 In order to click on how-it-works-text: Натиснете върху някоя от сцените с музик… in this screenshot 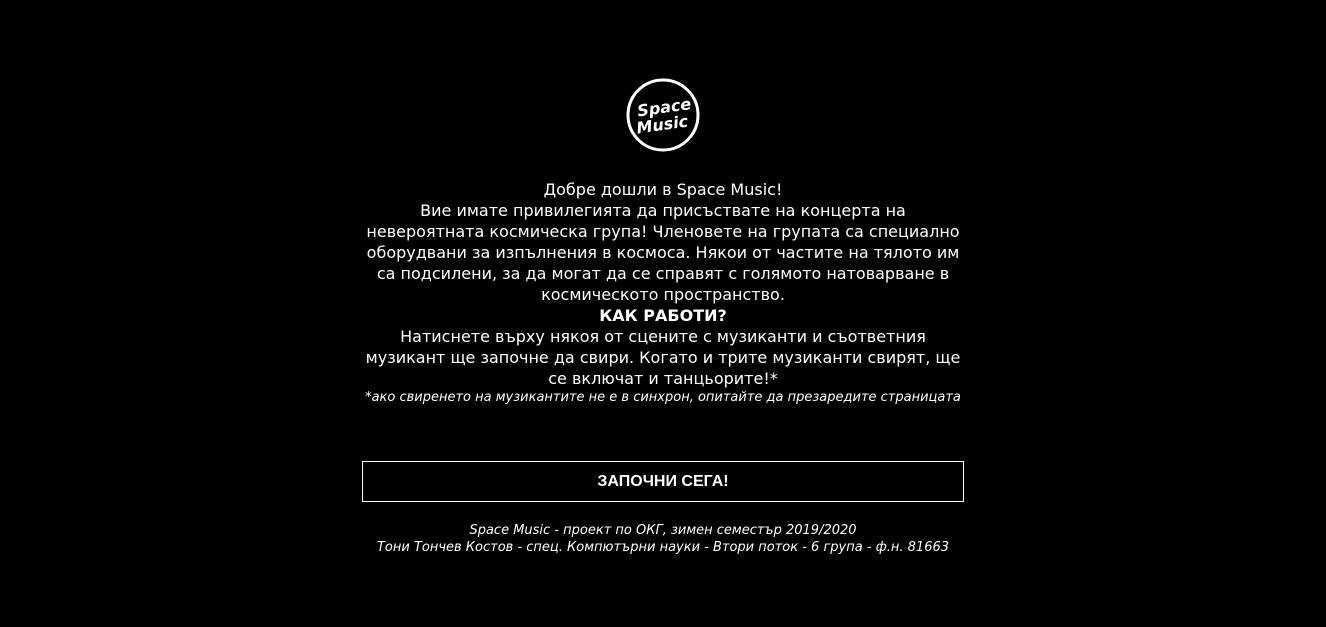, I will do `click(663, 357)`.